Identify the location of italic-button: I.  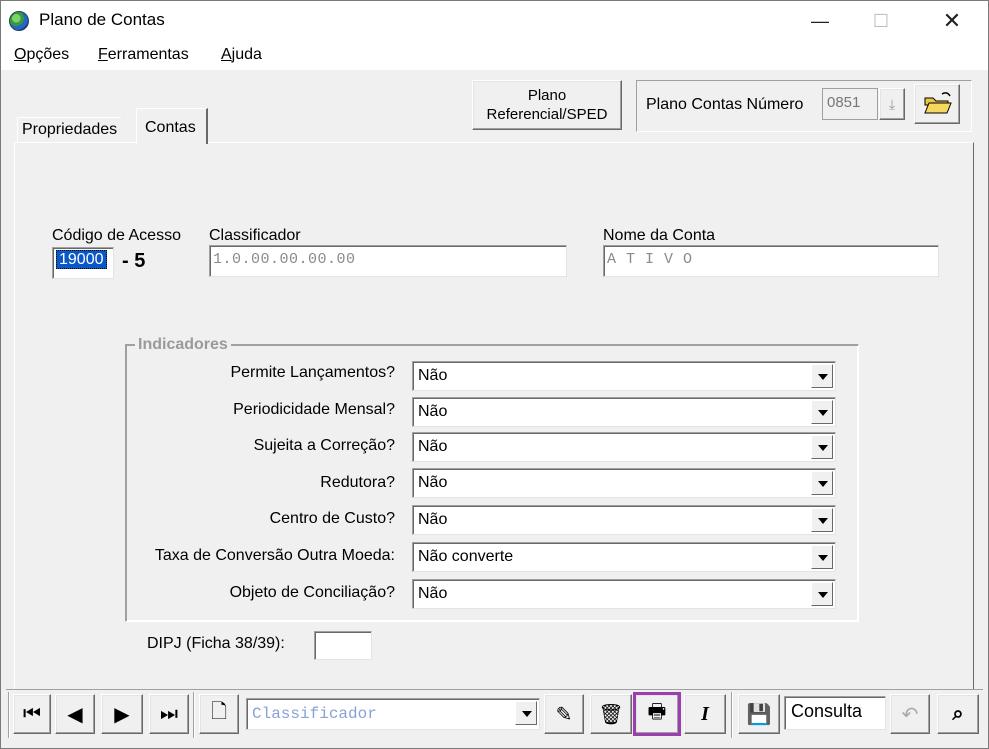
(705, 714).